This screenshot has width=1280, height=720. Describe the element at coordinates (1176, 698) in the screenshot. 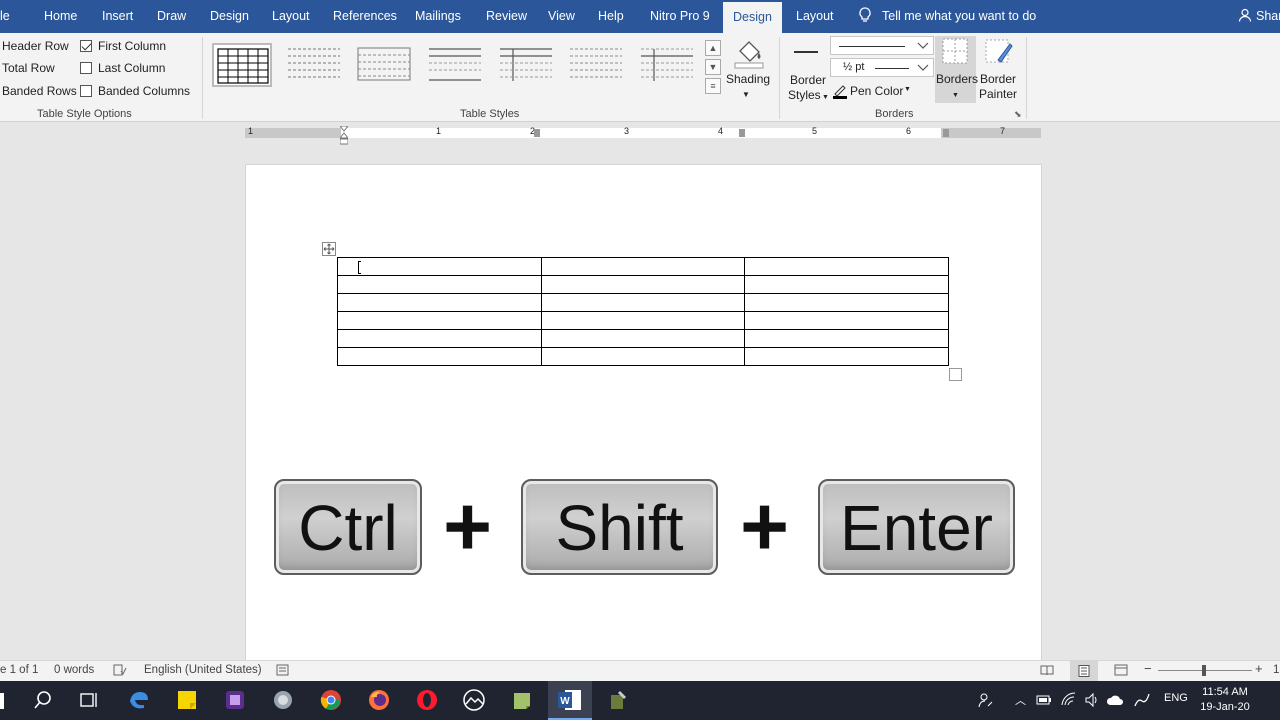

I see `input-language: ENG` at that location.